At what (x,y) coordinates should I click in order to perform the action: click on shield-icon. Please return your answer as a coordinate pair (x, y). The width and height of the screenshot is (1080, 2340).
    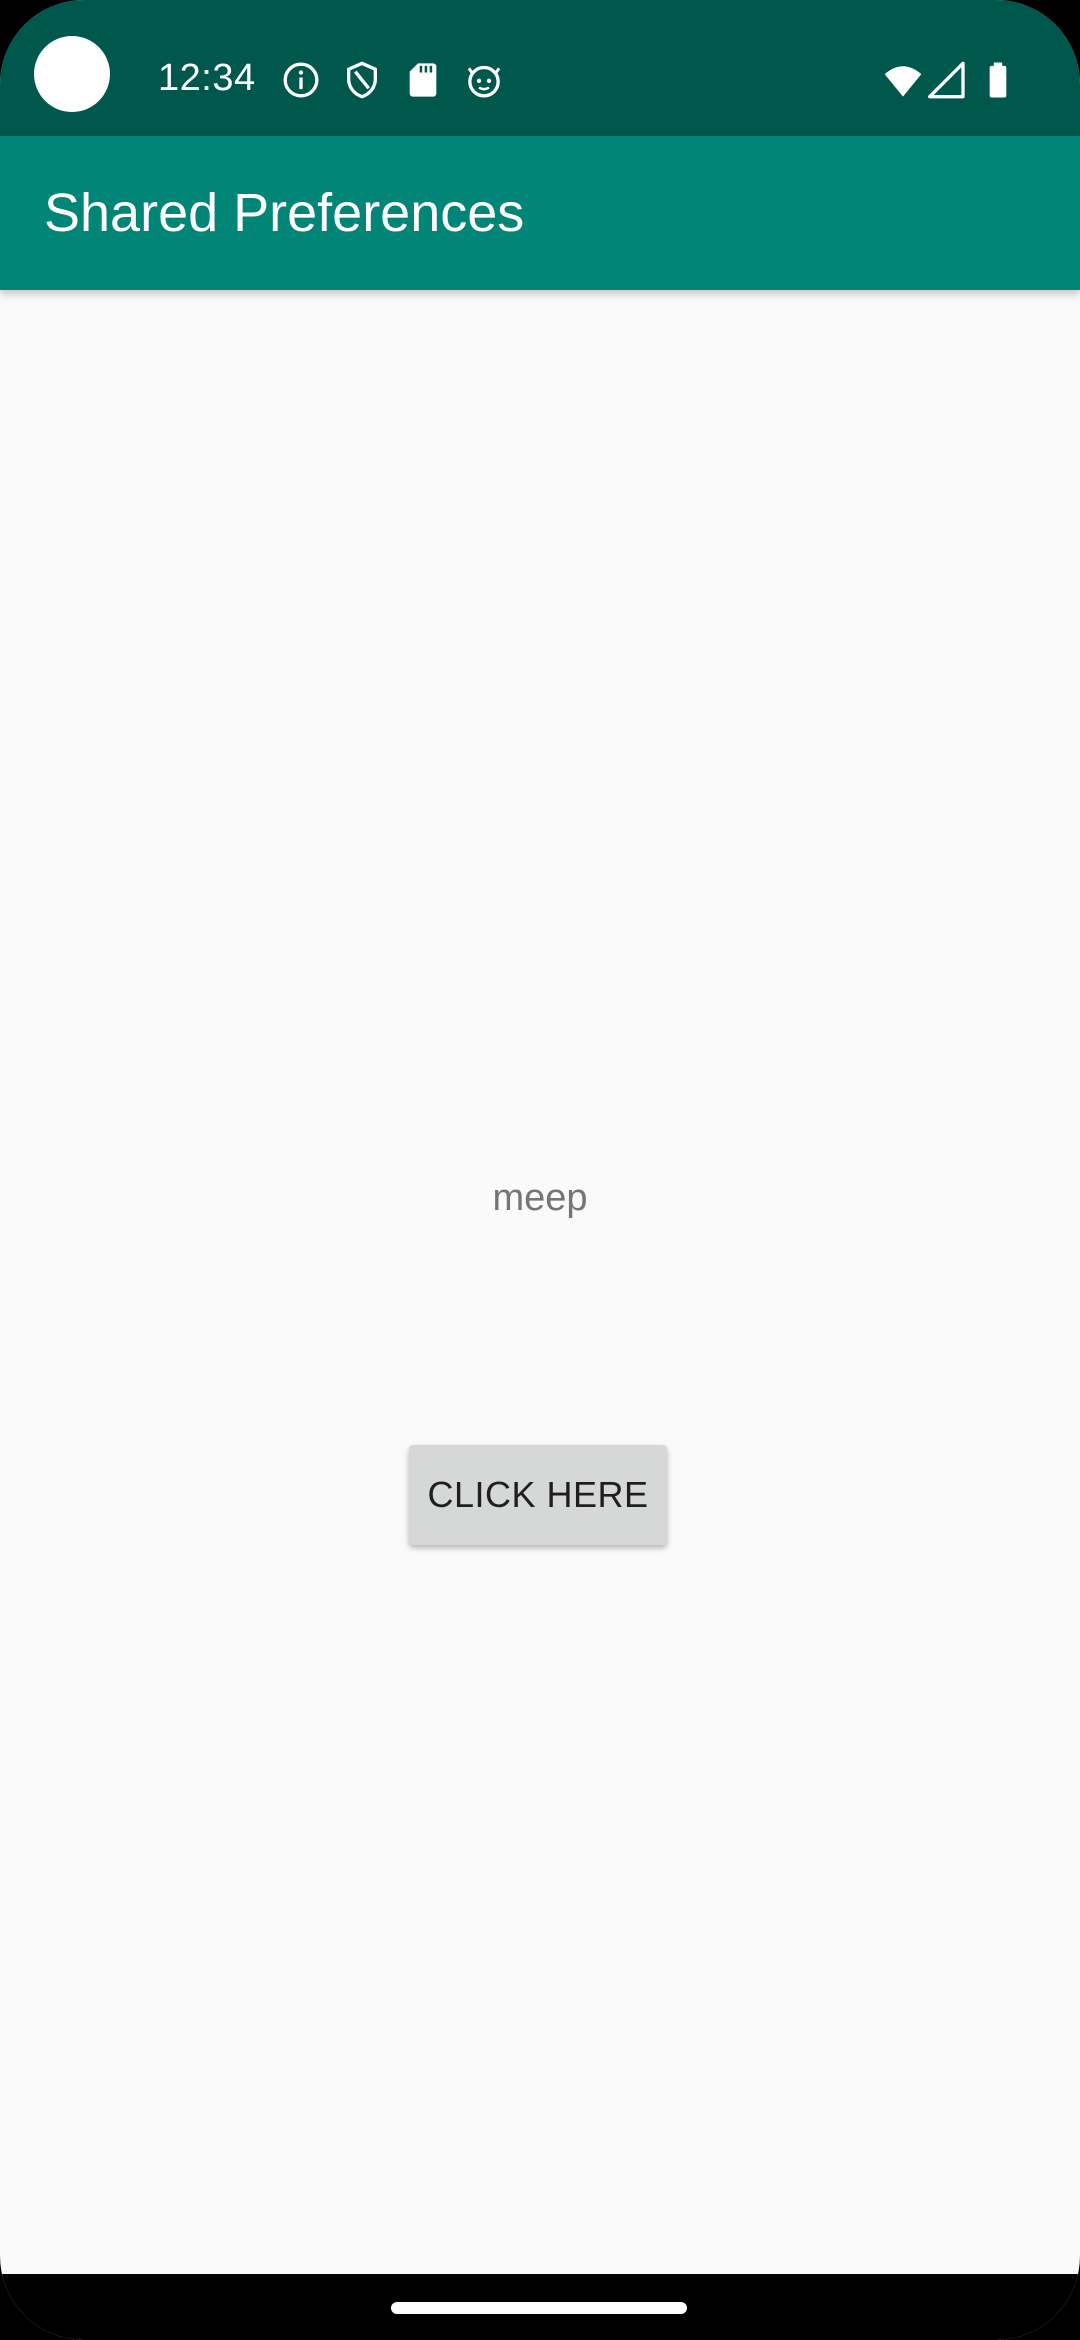
    Looking at the image, I should click on (362, 80).